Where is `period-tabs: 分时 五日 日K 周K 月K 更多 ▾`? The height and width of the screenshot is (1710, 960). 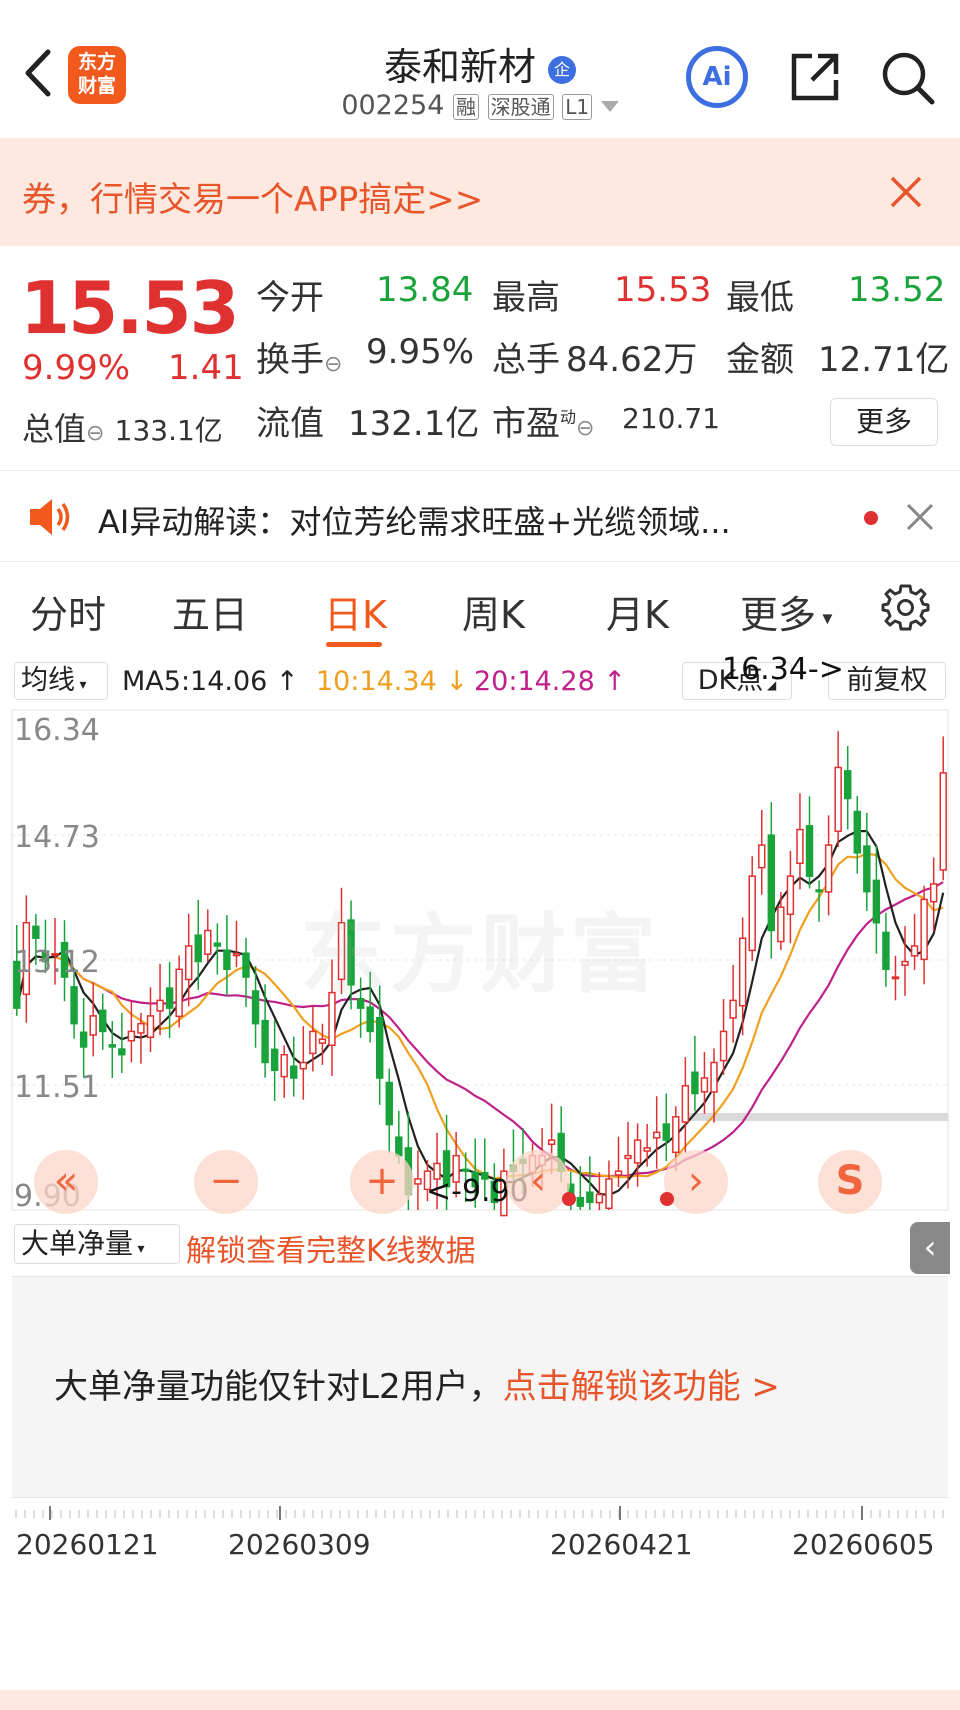 period-tabs: 分时 五日 日K 周K 月K 更多 ▾ is located at coordinates (480, 610).